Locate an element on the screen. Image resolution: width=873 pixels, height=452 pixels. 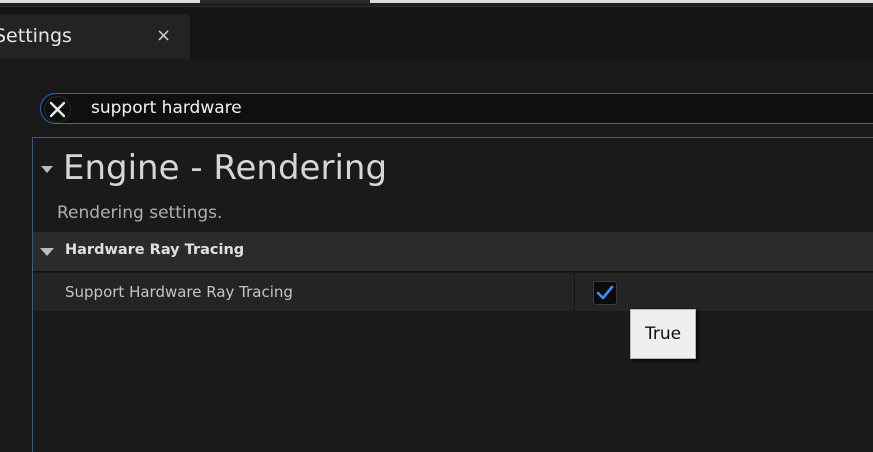
tab-settings-label: Settings is located at coordinates (36, 36).